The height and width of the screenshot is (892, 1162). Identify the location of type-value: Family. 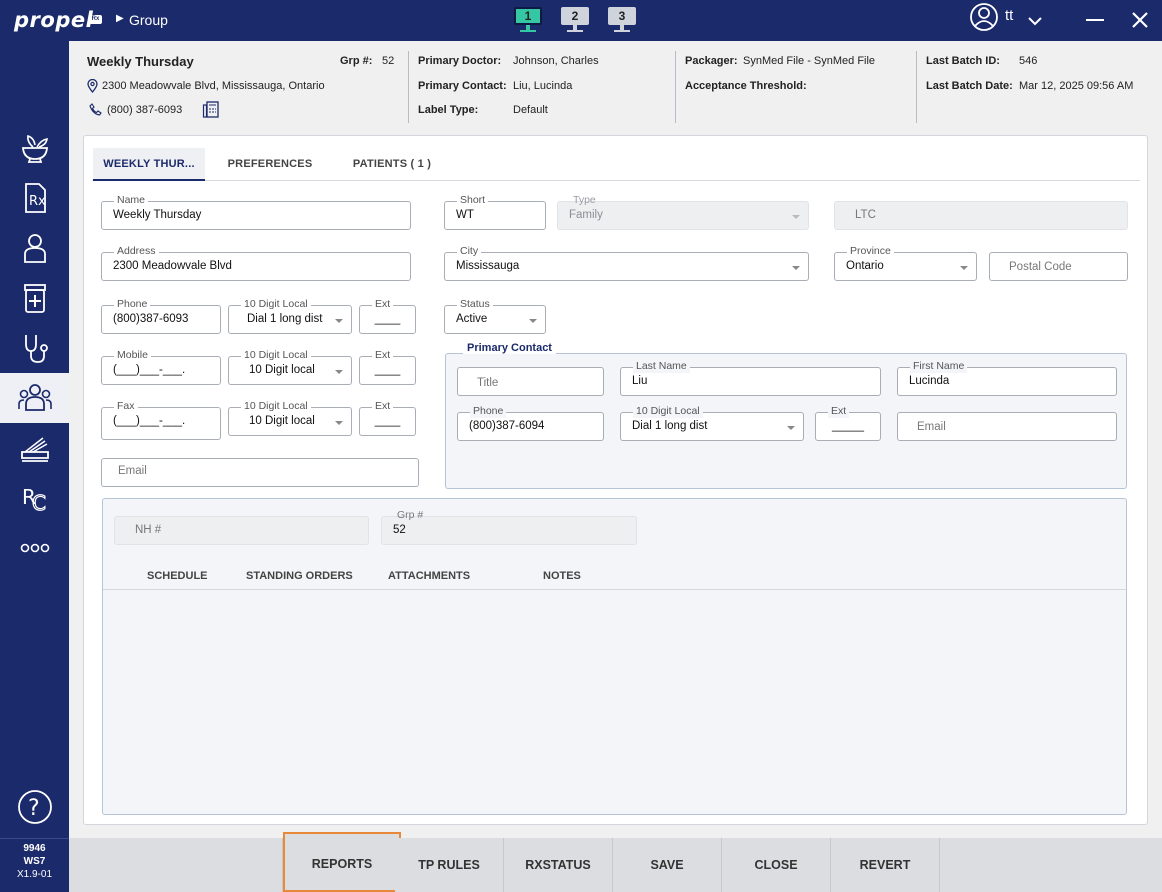
(586, 215).